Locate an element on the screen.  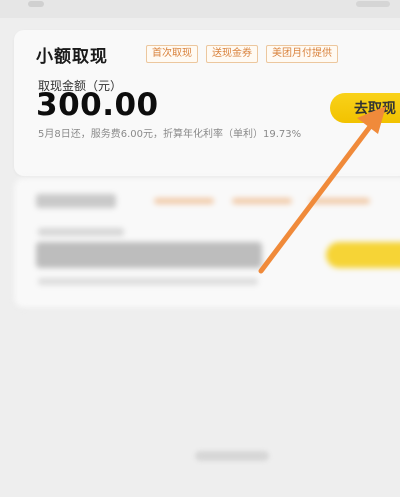
blurred-button is located at coordinates (363, 255).